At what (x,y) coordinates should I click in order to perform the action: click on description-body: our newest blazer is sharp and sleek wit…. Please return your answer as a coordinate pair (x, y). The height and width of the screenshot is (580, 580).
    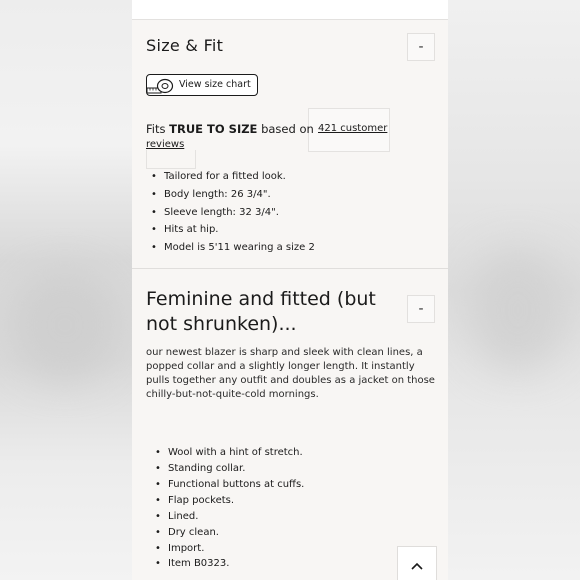
    Looking at the image, I should click on (290, 373).